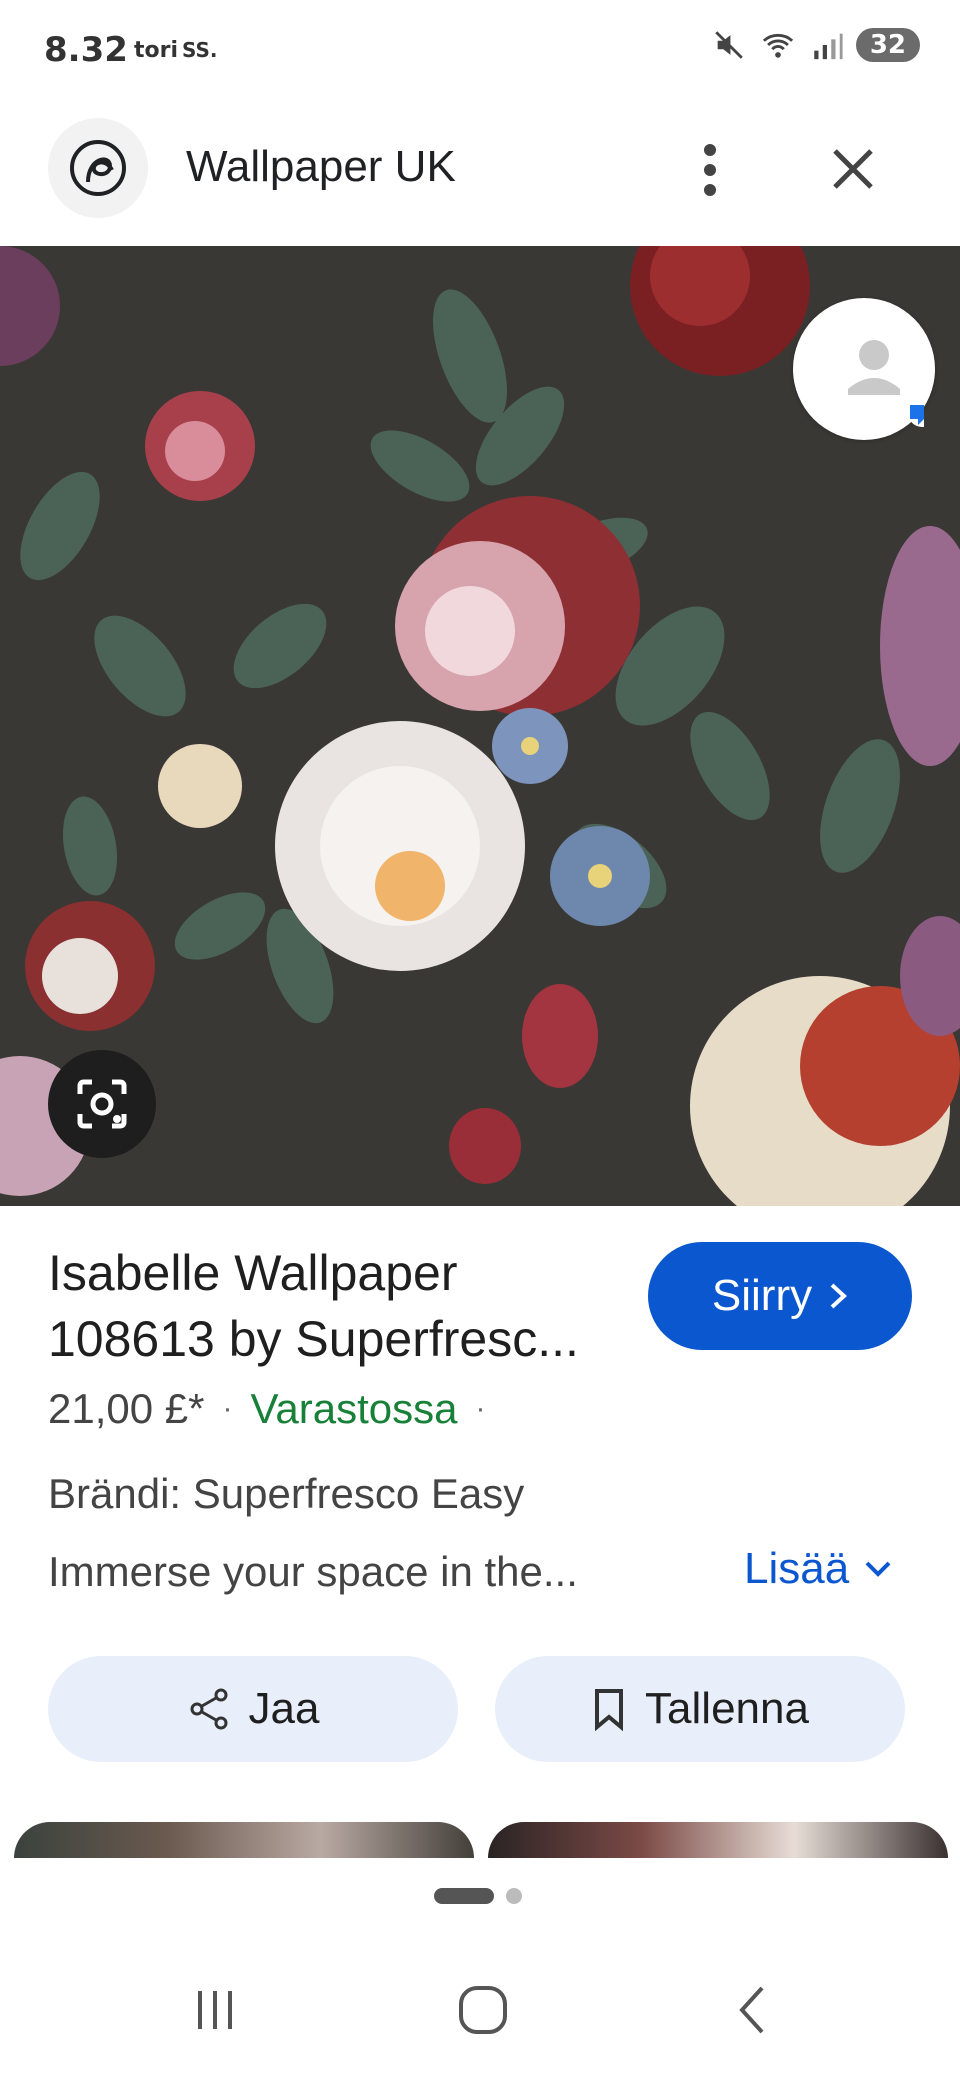  I want to click on share-button: Jaa, so click(253, 1709).